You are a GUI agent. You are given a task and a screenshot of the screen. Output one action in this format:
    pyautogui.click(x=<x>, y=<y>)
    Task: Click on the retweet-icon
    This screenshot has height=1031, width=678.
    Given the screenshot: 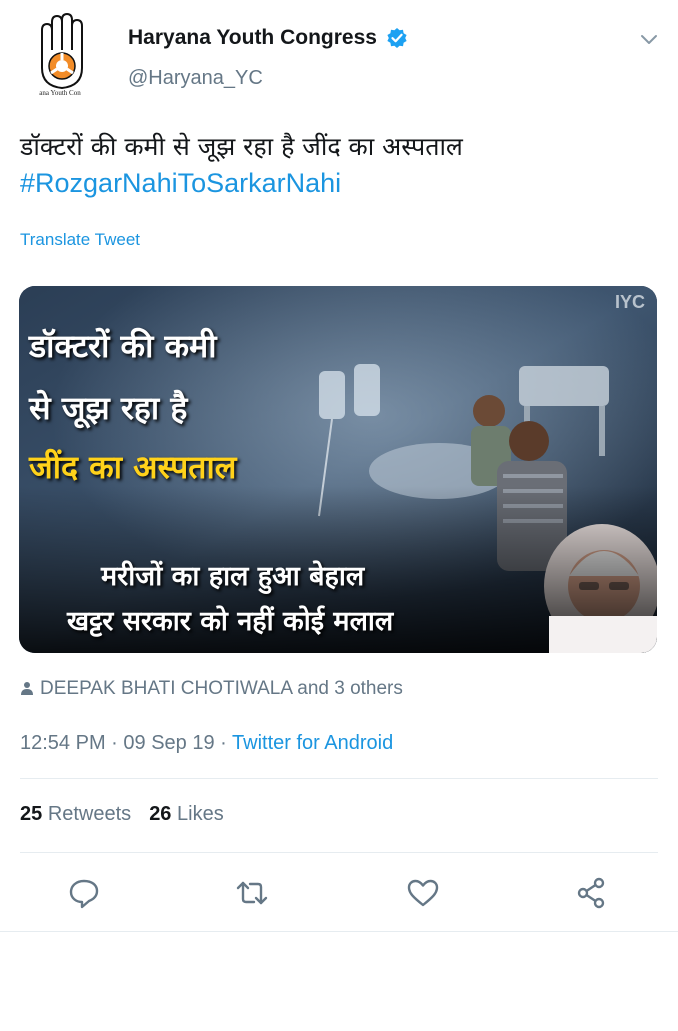 What is the action you would take?
    pyautogui.click(x=252, y=893)
    